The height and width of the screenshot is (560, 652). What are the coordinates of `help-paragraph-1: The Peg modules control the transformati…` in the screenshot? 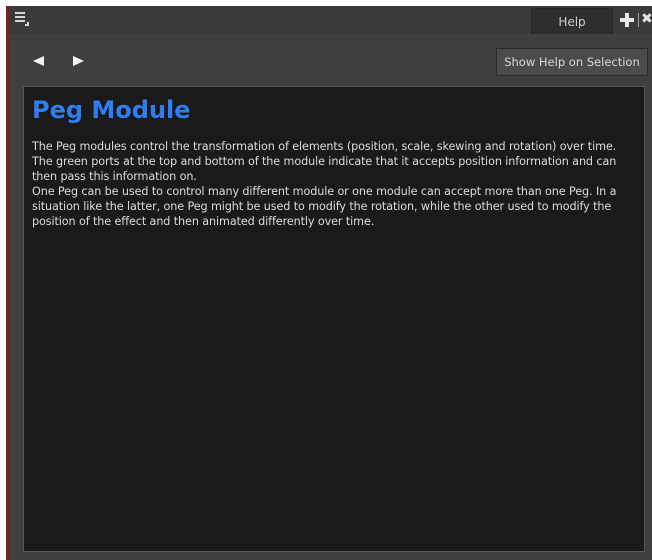 It's located at (324, 161).